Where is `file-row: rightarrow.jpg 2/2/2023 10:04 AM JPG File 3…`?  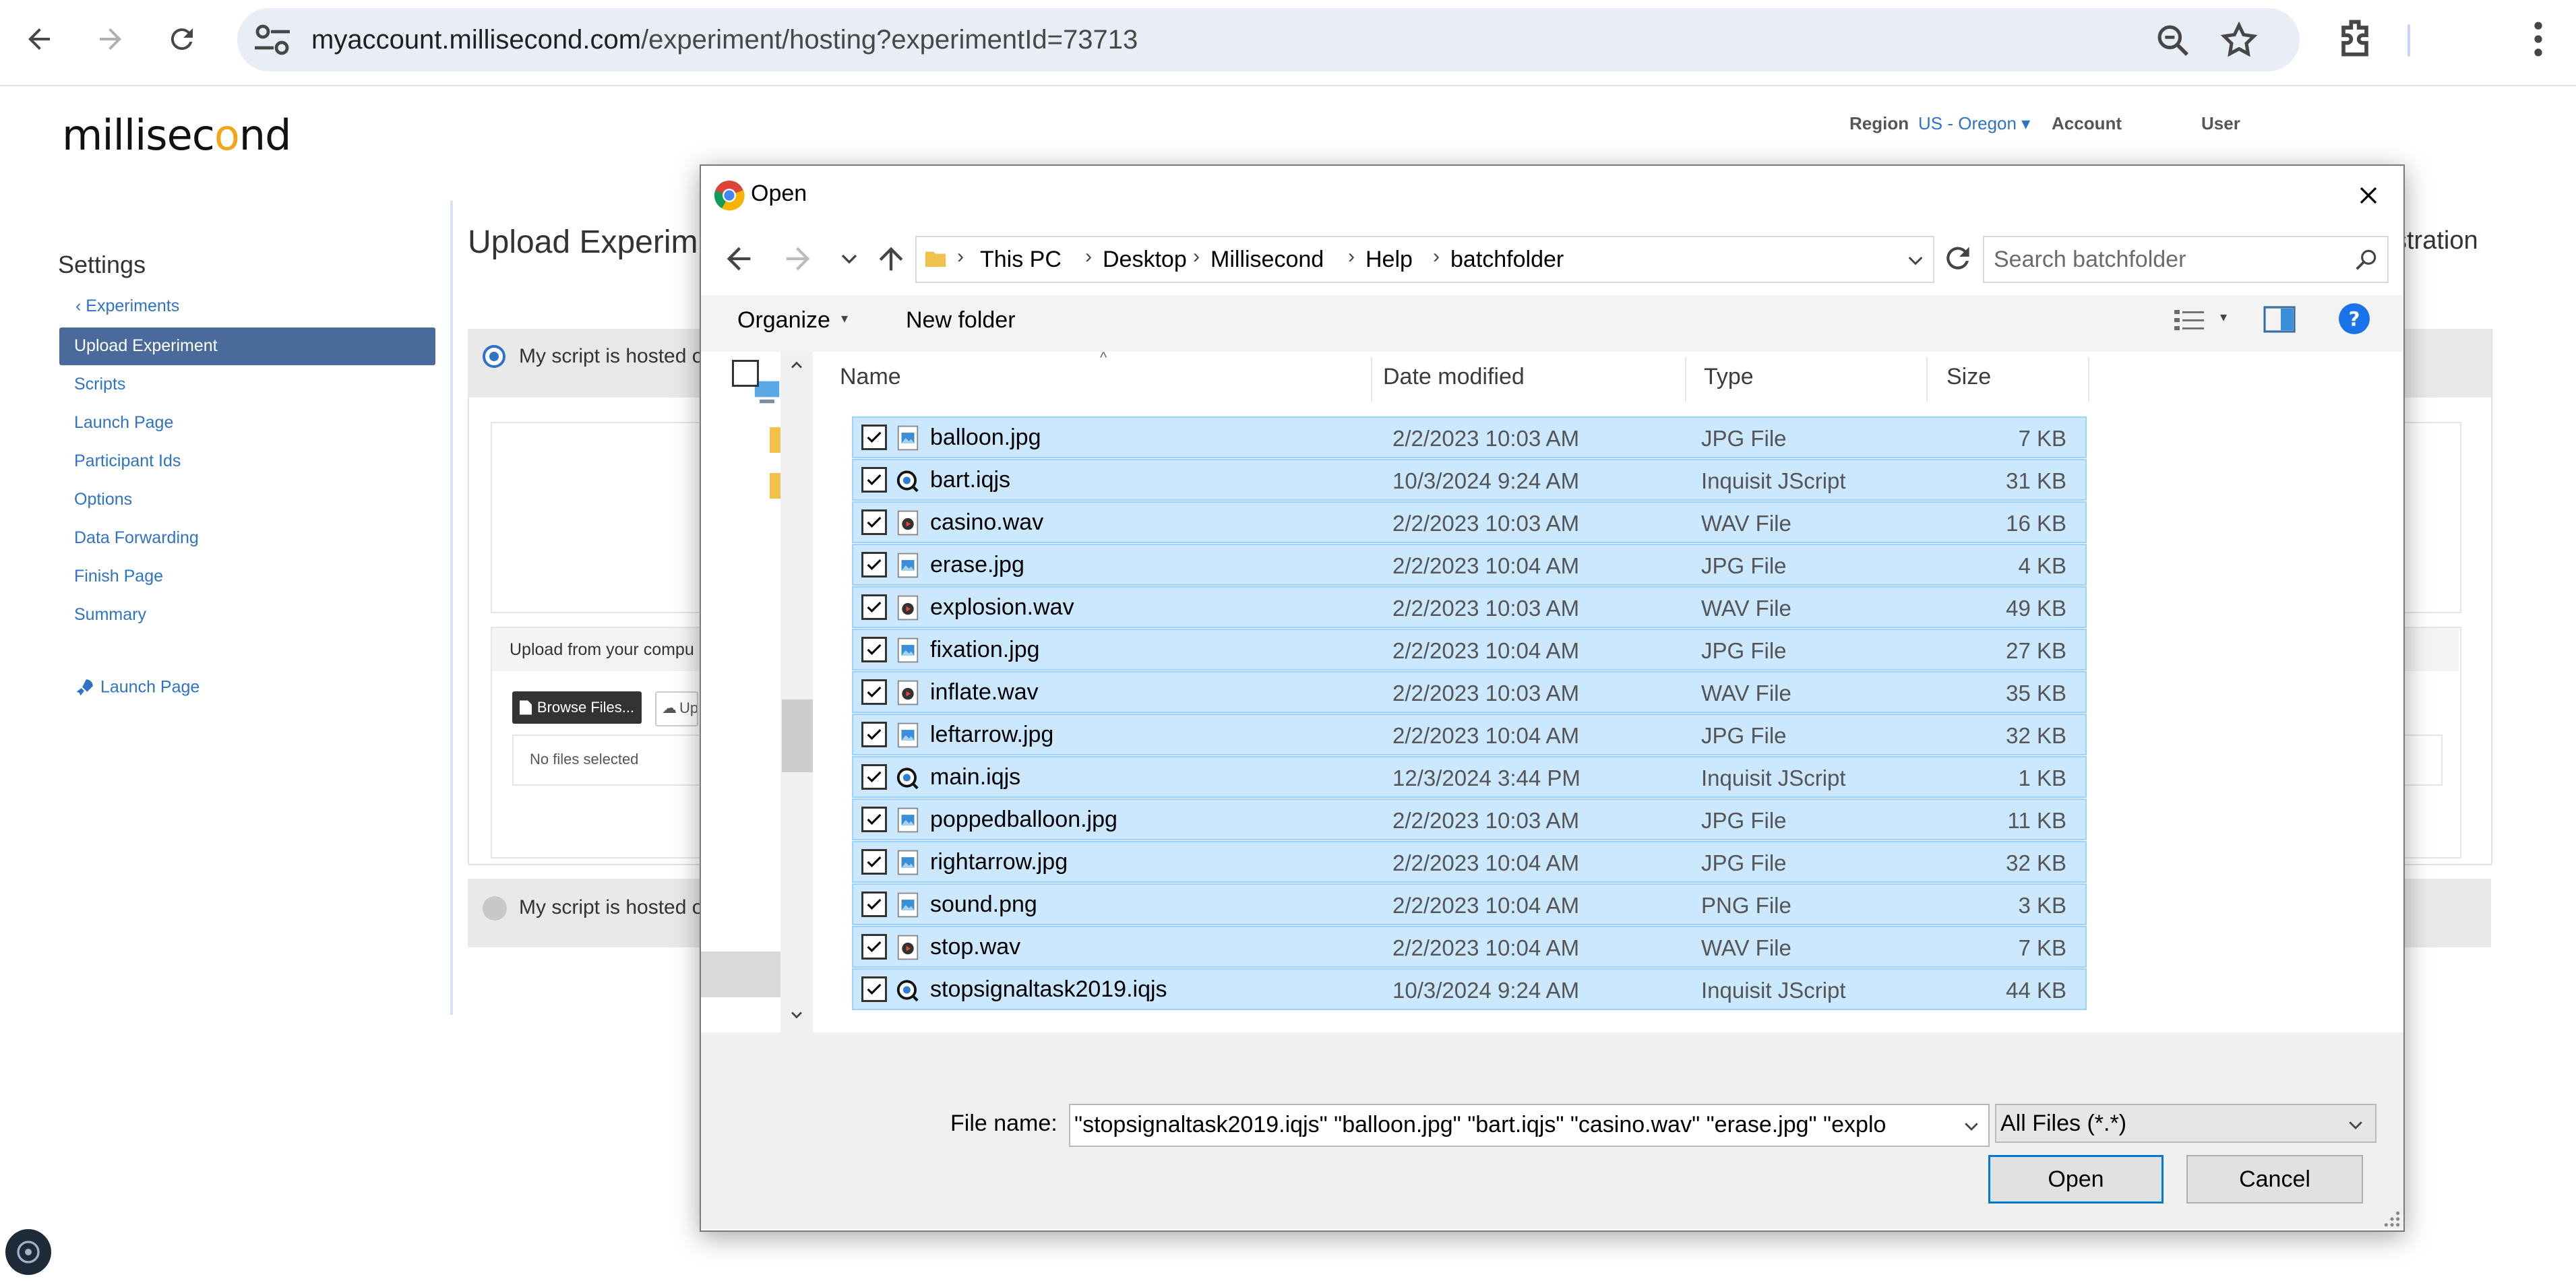
file-row: rightarrow.jpg 2/2/2023 10:04 AM JPG File 3… is located at coordinates (1470, 862).